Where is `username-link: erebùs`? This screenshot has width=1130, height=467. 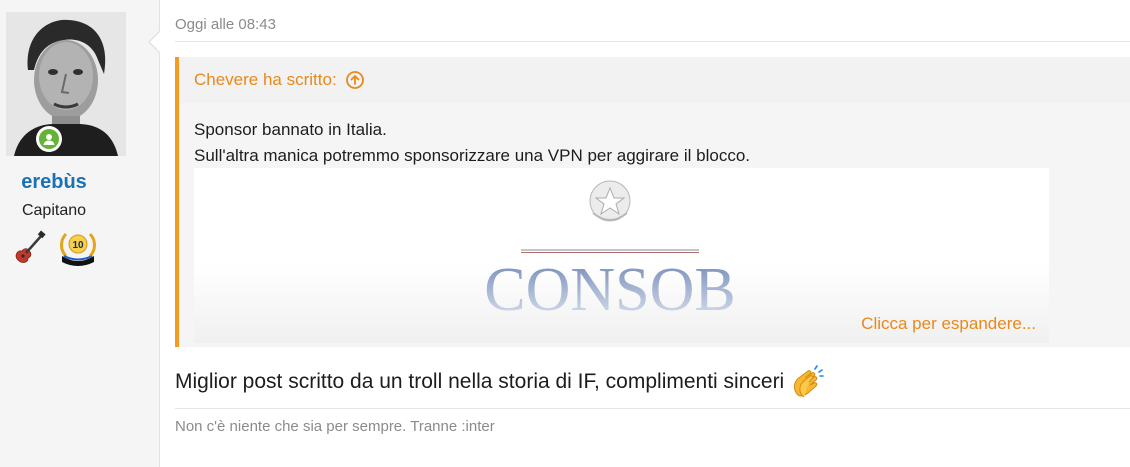 username-link: erebùs is located at coordinates (54, 182).